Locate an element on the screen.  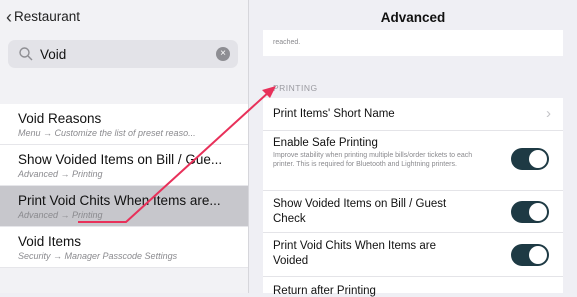
chevron-left-icon: ‹ is located at coordinates (9, 16).